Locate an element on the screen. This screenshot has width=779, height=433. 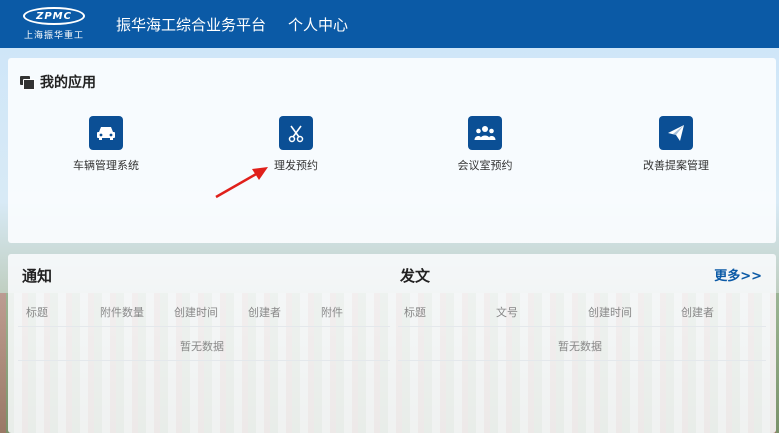
app-vehicle-management: 车辆管理系统 is located at coordinates (106, 144).